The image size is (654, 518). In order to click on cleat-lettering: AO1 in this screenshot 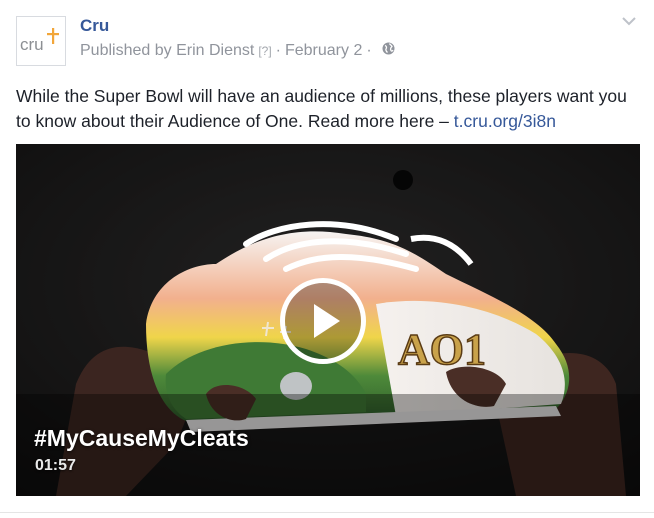, I will do `click(442, 349)`.